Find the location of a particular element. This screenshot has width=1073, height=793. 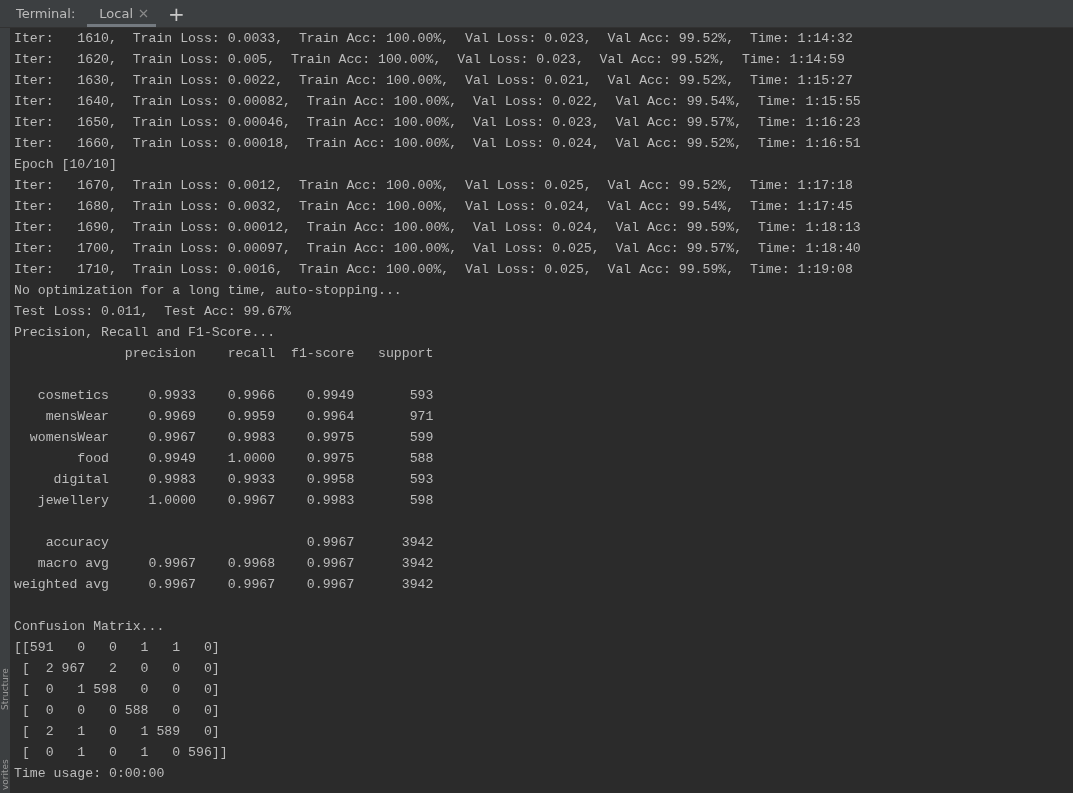

terminal-line: Test Loss: 0.011, Test Acc: 99.67% is located at coordinates (152, 312).